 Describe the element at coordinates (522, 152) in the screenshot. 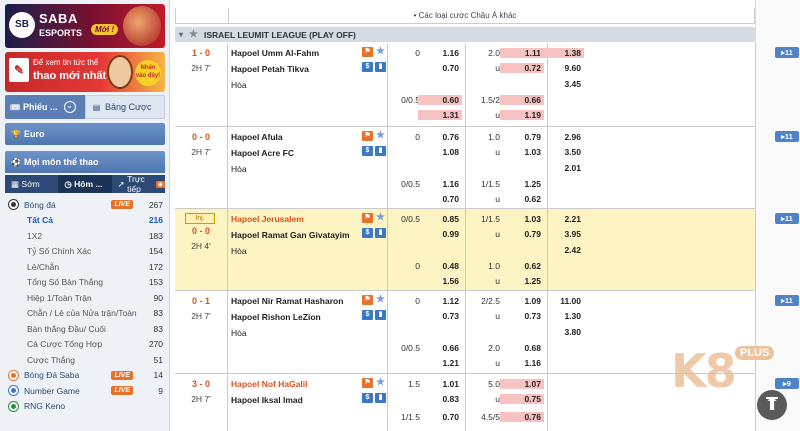

I see `under-odd: 1.03` at that location.